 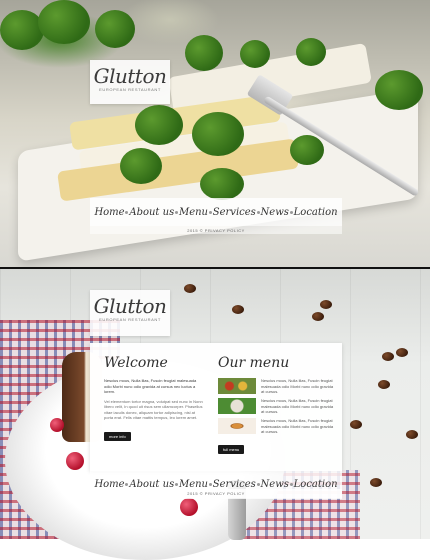 What do you see at coordinates (237, 426) in the screenshot?
I see `sandwich-image` at bounding box center [237, 426].